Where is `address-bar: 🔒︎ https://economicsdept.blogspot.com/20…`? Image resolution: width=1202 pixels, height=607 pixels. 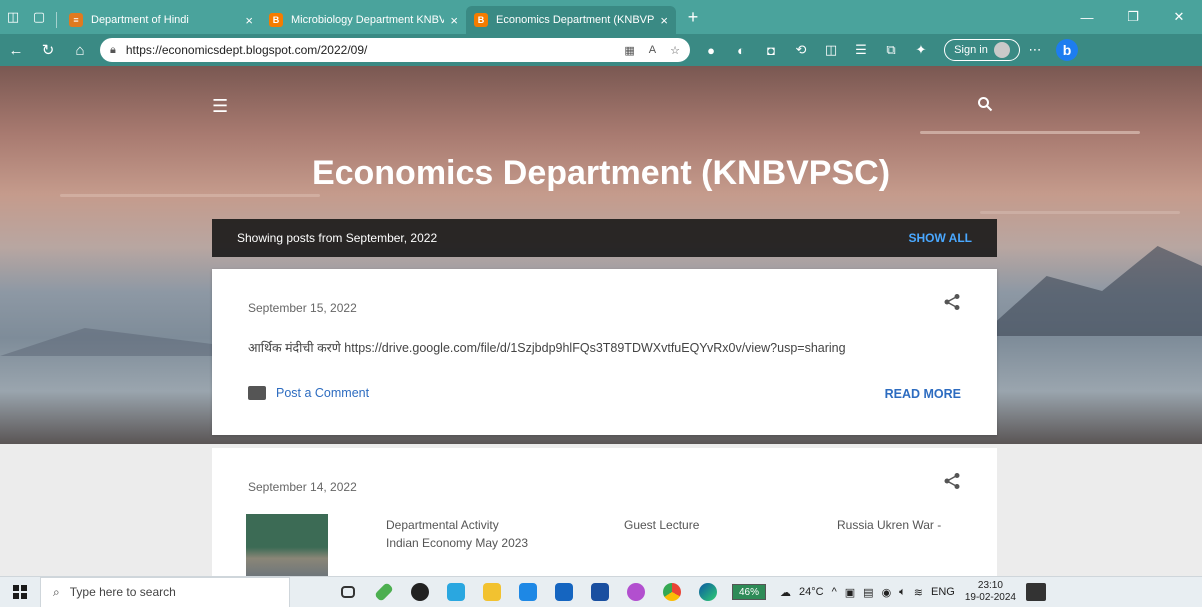 address-bar: 🔒︎ https://economicsdept.blogspot.com/20… is located at coordinates (395, 50).